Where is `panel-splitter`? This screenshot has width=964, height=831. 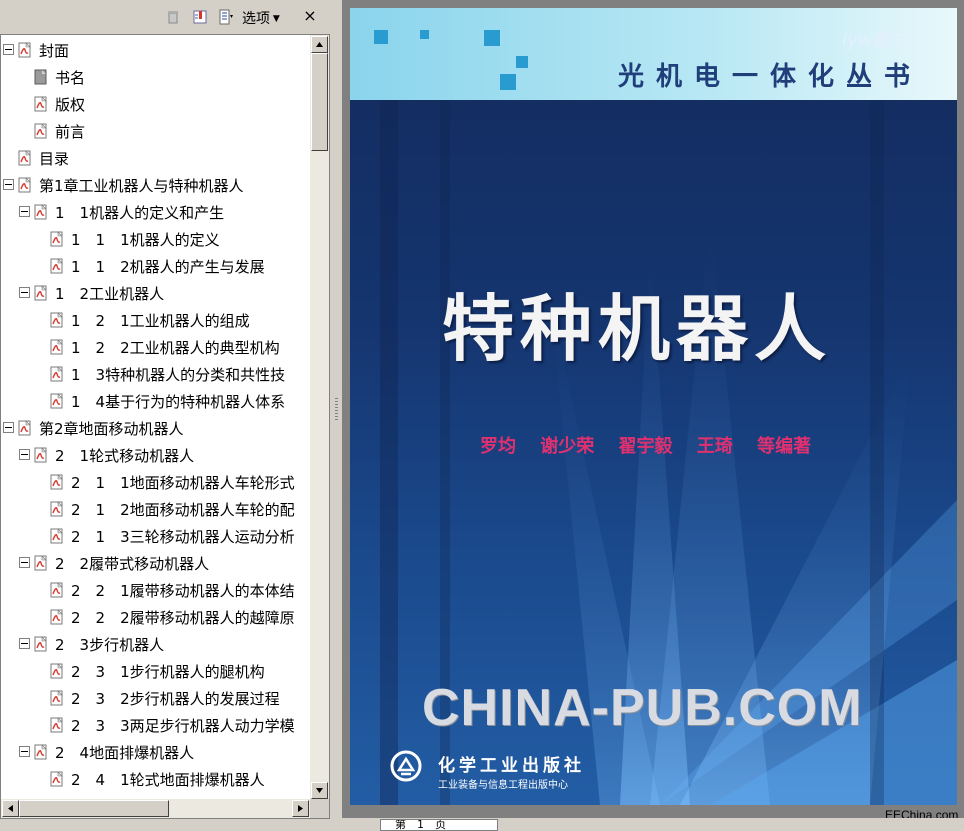 panel-splitter is located at coordinates (337, 414).